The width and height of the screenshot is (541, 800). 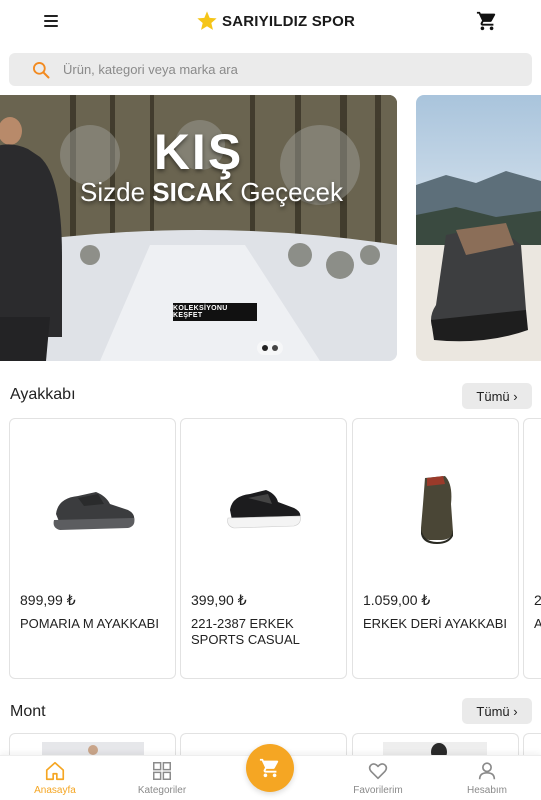 I want to click on nav-home: Anasayfa, so click(x=55, y=779).